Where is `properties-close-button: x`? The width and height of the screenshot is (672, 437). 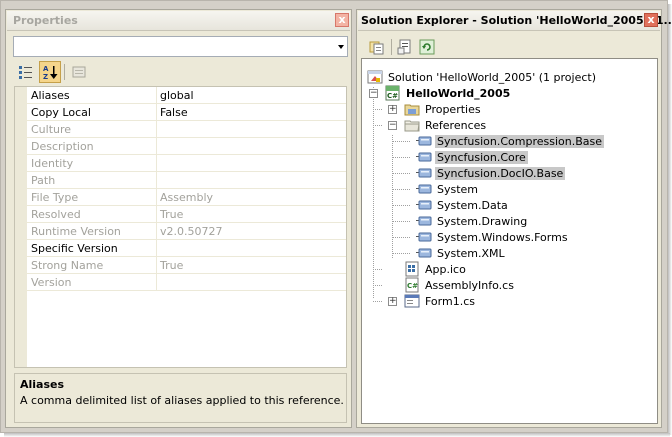 properties-close-button: x is located at coordinates (342, 20).